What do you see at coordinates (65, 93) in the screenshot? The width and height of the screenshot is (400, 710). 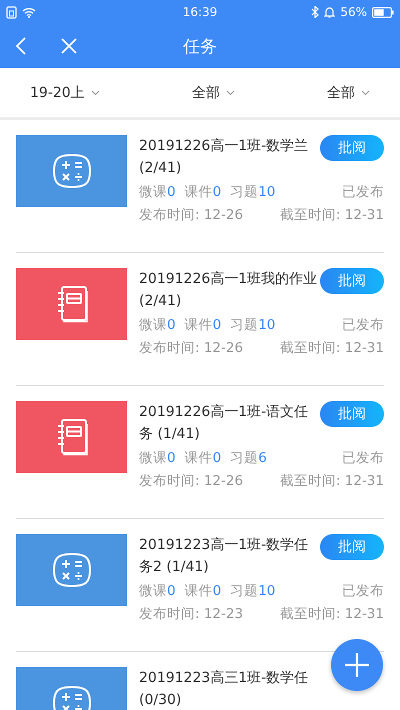 I see `filter-dropdown: 19-20上` at bounding box center [65, 93].